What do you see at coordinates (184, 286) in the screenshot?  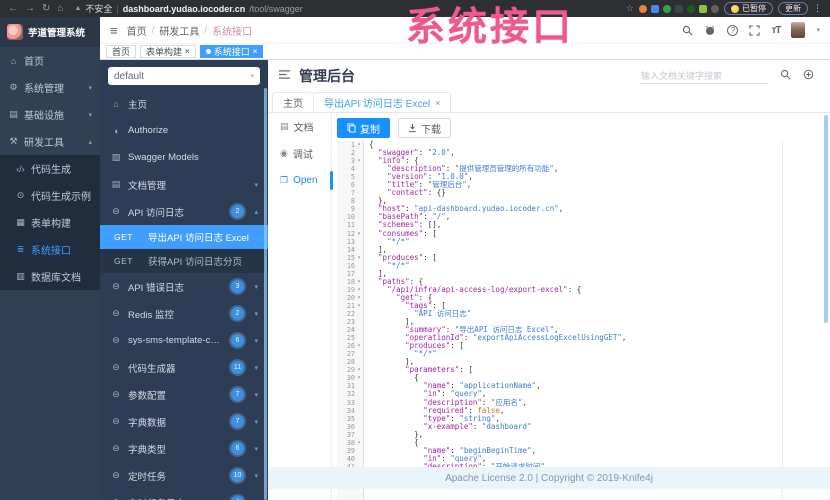 I see `api-group-API 错误日志: ⊖ API 错误日志 3 ▾` at bounding box center [184, 286].